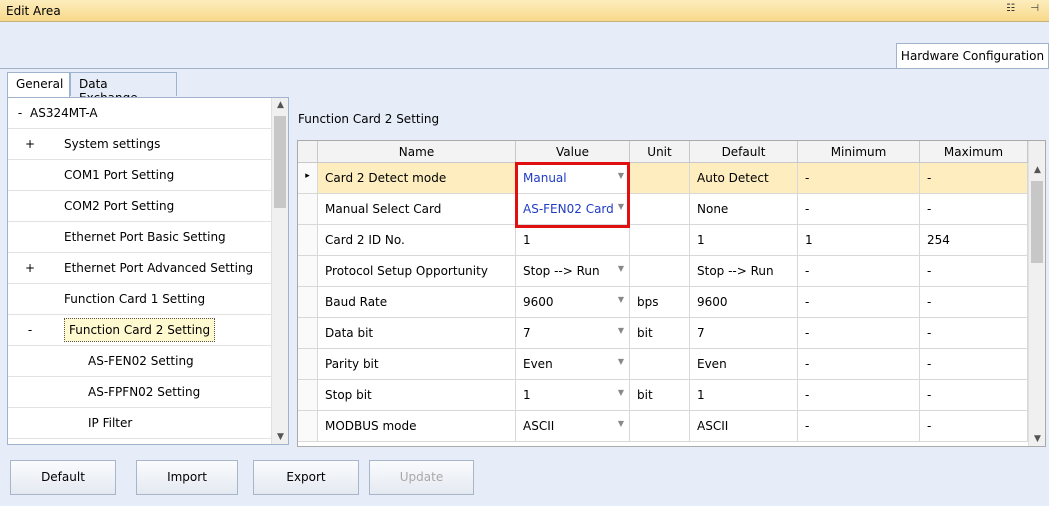 The width and height of the screenshot is (1049, 506). Describe the element at coordinates (573, 152) in the screenshot. I see `column-header: Value` at that location.